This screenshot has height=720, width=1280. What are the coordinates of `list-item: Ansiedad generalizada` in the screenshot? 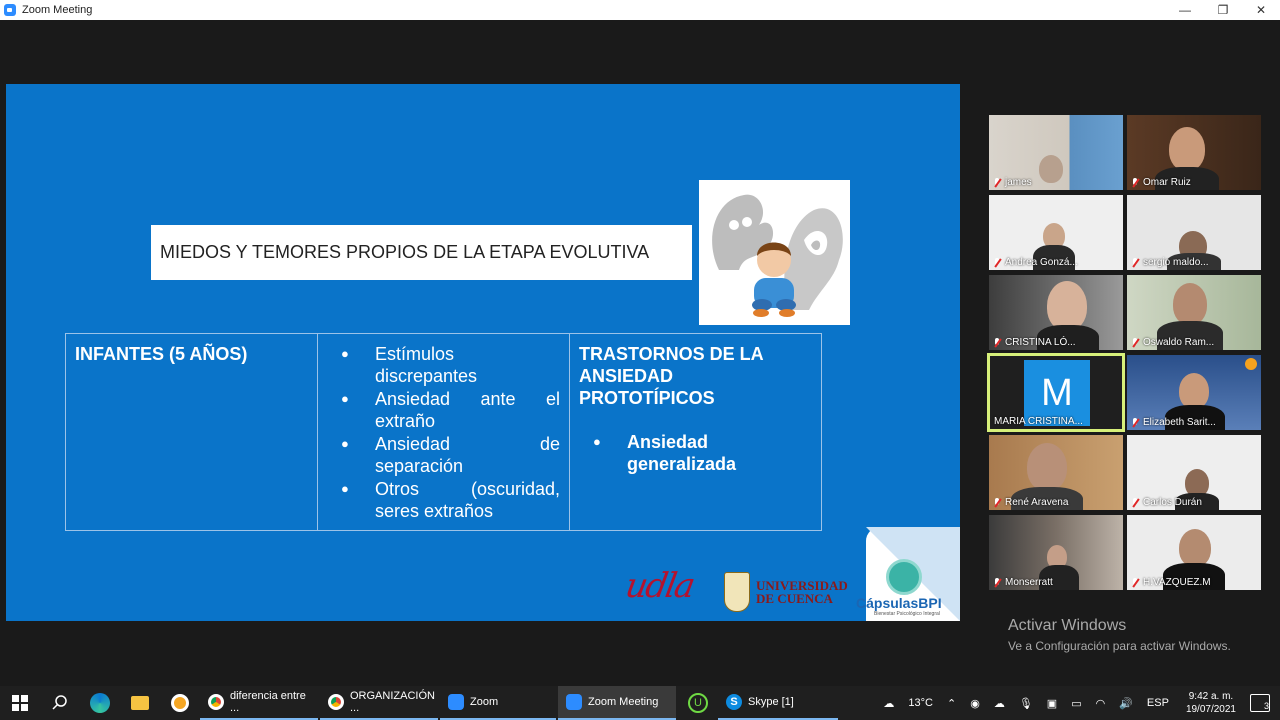 It's located at (695, 453).